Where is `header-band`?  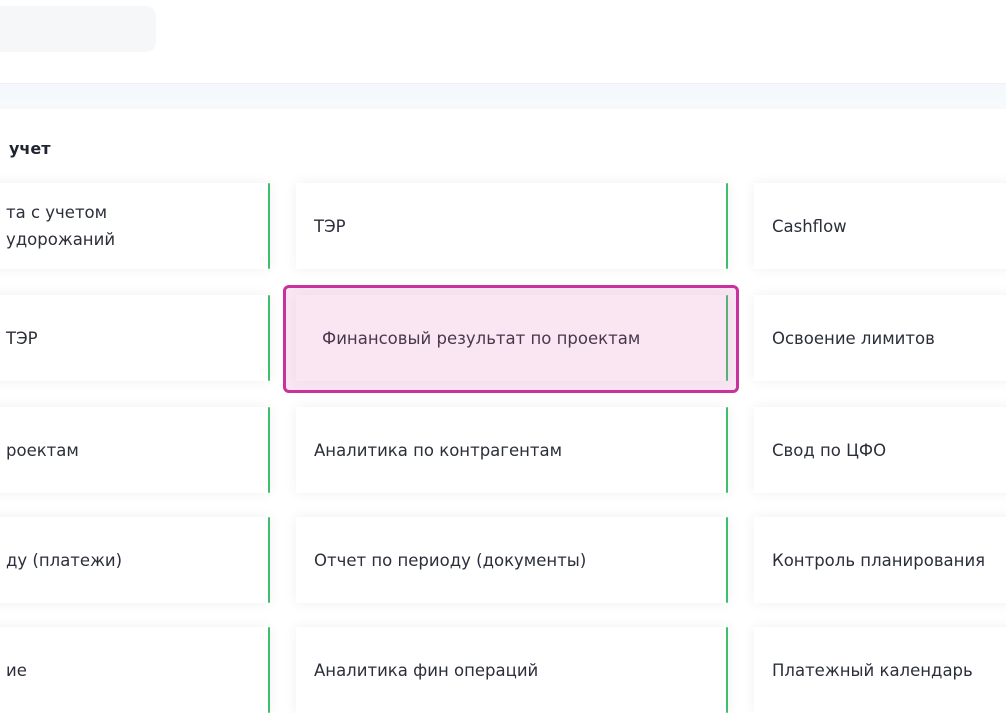 header-band is located at coordinates (503, 96).